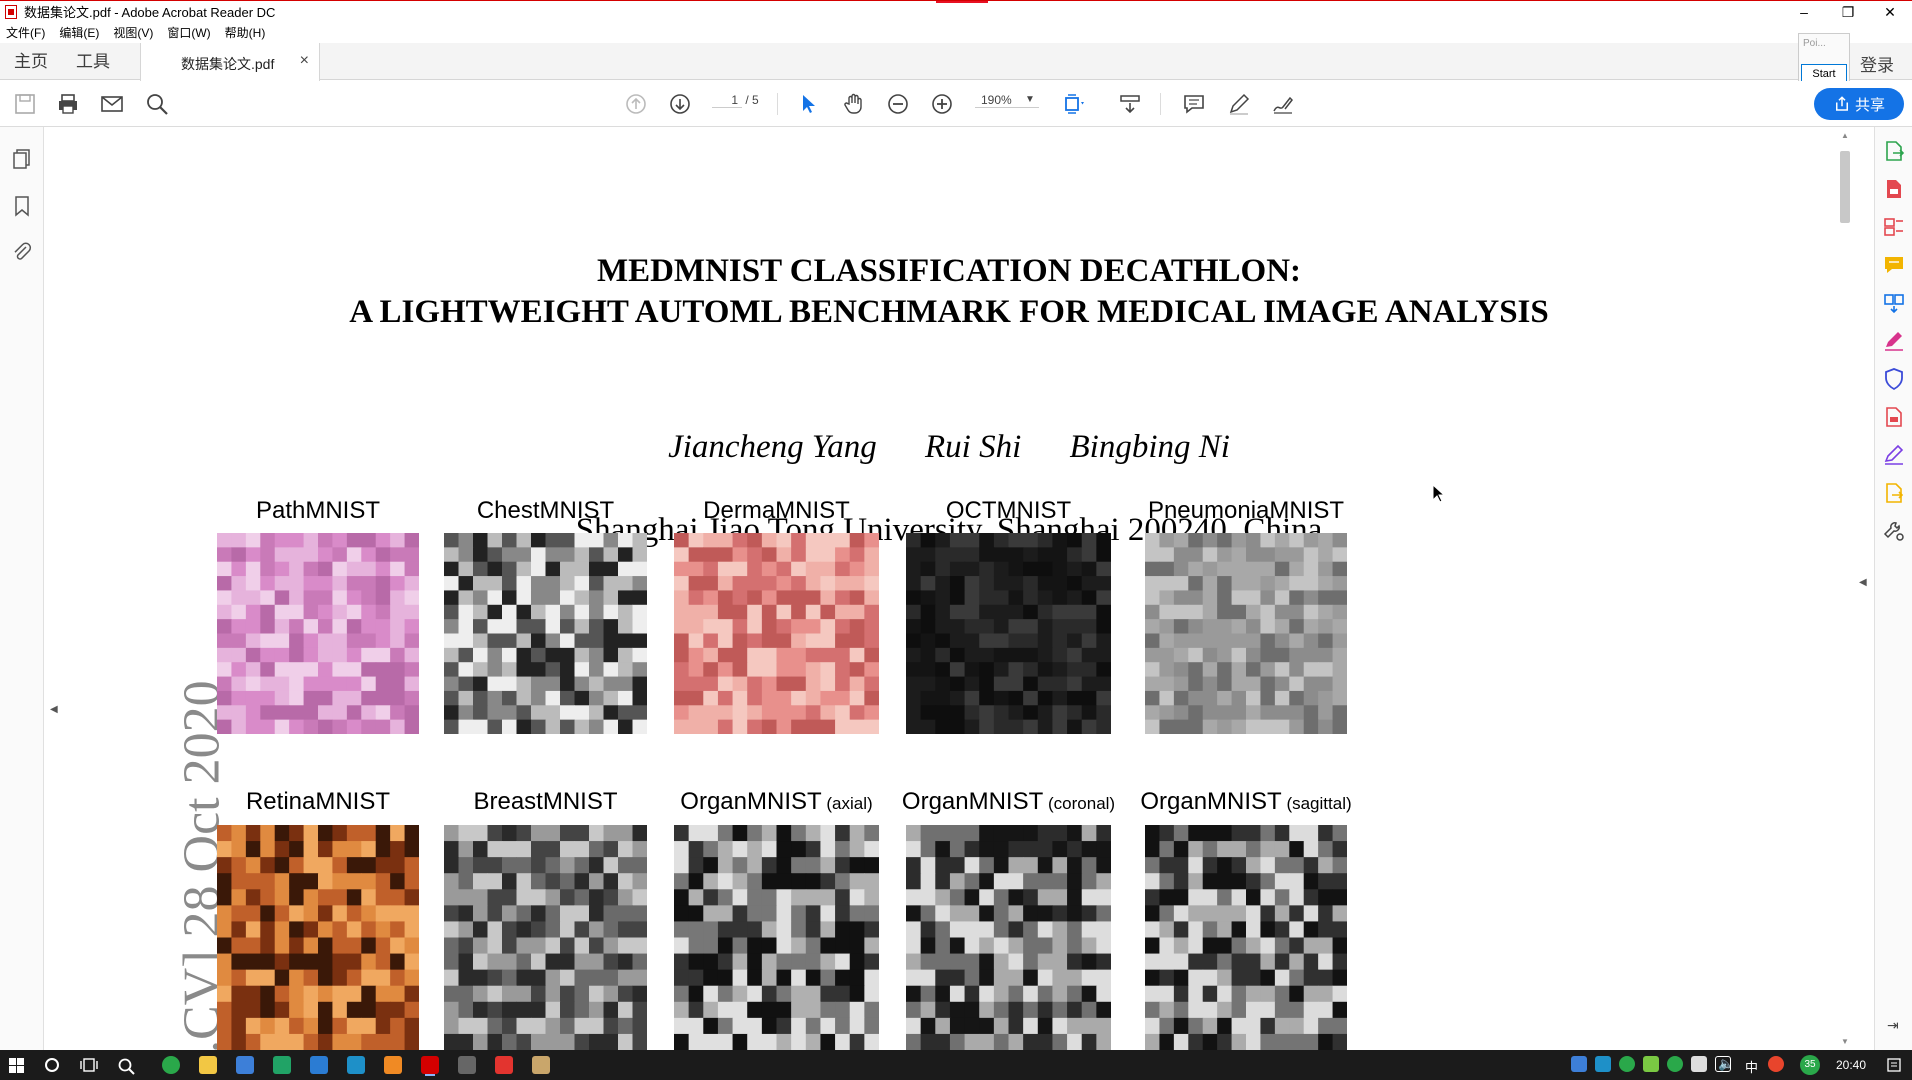  I want to click on next-page-icon, so click(680, 104).